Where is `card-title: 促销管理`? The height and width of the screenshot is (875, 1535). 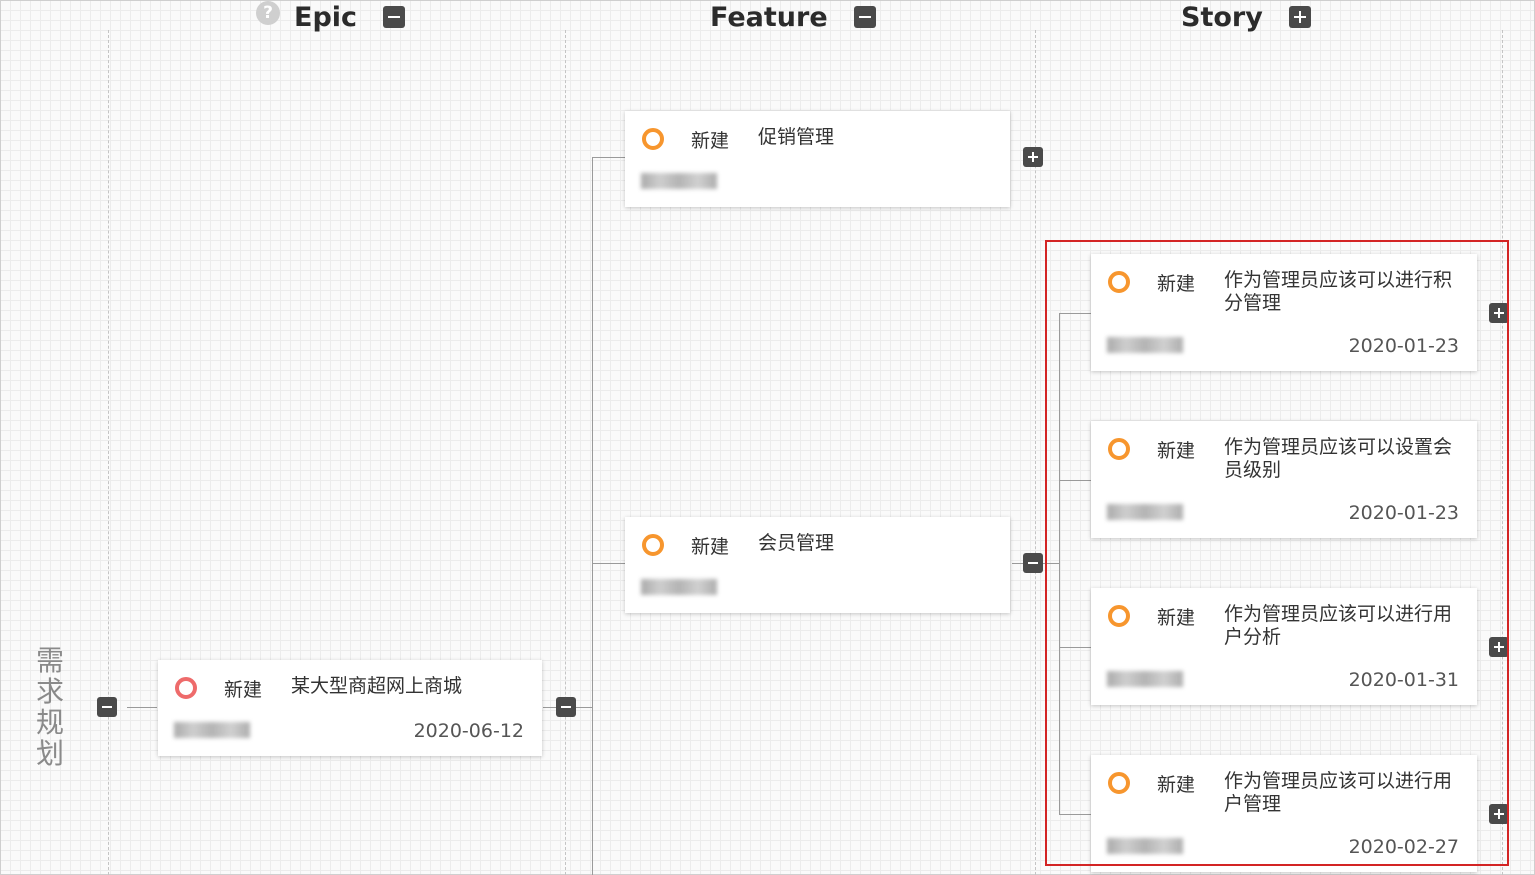
card-title: 促销管理 is located at coordinates (796, 137).